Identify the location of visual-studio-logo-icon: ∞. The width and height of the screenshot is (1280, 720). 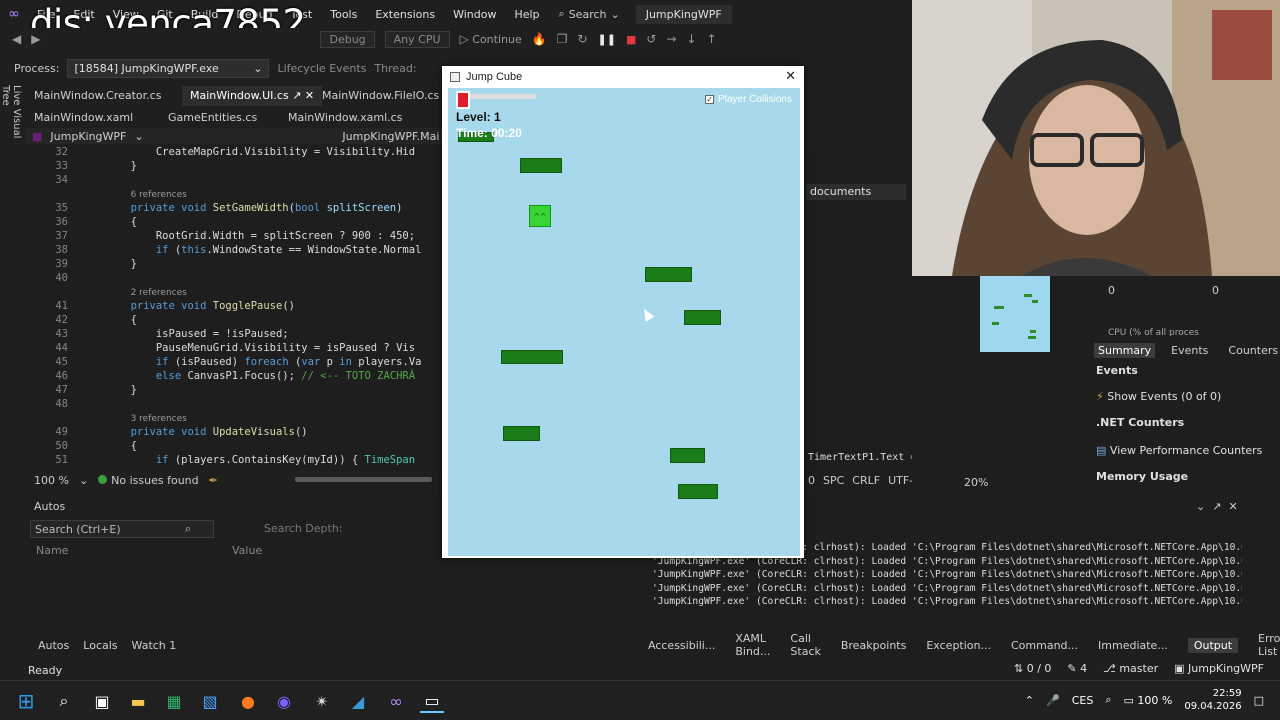
(14, 14).